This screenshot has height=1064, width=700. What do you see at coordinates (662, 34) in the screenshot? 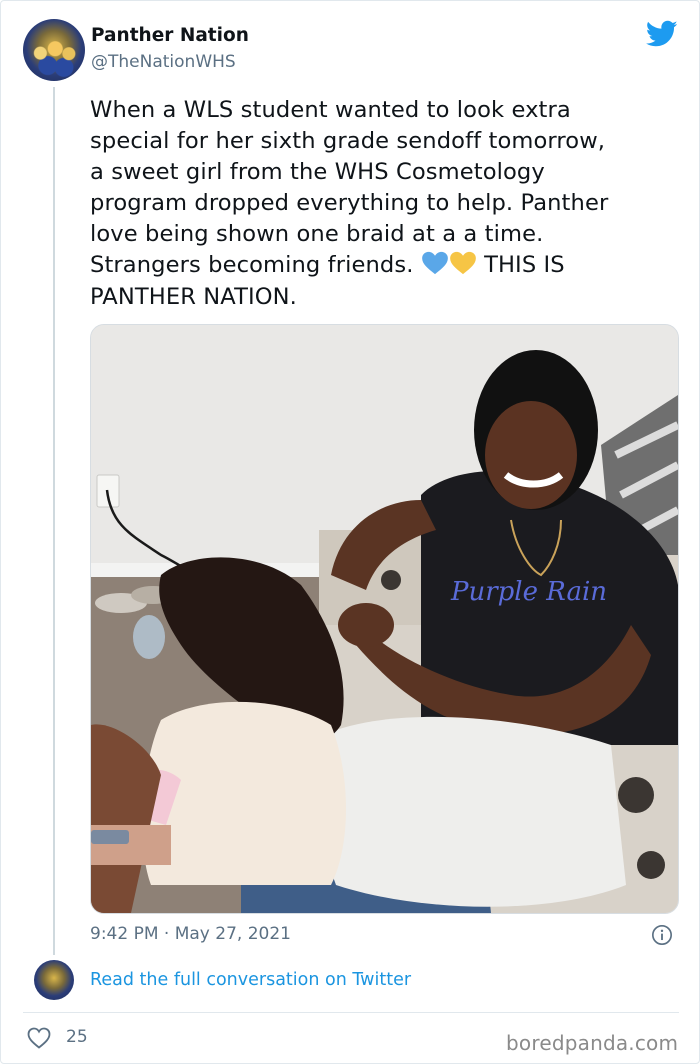
I see `twitter-bird-icon` at bounding box center [662, 34].